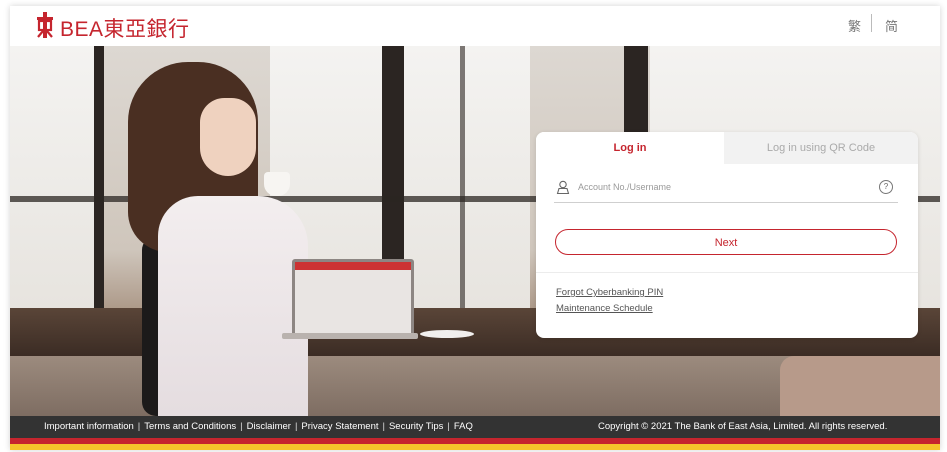 The image size is (947, 452). What do you see at coordinates (475, 447) in the screenshot?
I see `brand-stripe-yellow` at bounding box center [475, 447].